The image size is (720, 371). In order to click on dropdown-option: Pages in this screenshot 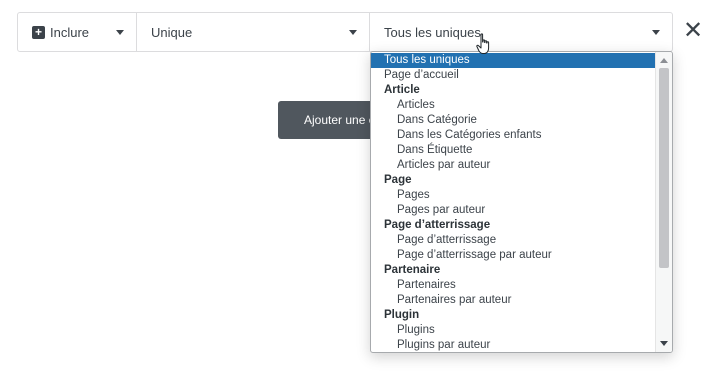, I will do `click(513, 195)`.